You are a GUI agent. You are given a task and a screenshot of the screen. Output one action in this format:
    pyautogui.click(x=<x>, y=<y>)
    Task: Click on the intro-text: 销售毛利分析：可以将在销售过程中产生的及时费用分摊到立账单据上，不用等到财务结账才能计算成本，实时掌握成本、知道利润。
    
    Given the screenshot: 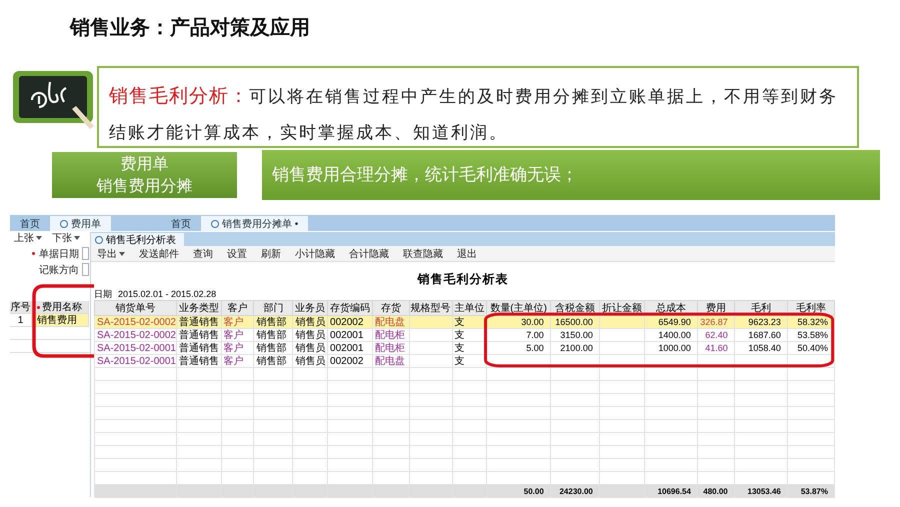 What is the action you would take?
    pyautogui.click(x=478, y=107)
    